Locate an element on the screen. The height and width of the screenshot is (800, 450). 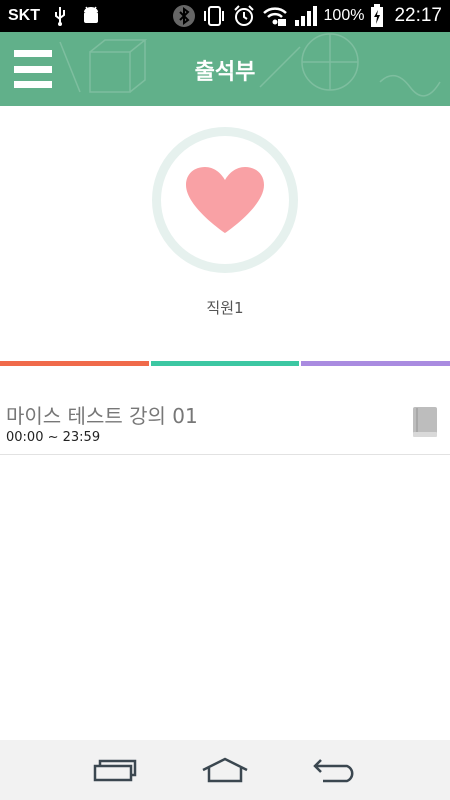
usb-icon is located at coordinates (60, 16).